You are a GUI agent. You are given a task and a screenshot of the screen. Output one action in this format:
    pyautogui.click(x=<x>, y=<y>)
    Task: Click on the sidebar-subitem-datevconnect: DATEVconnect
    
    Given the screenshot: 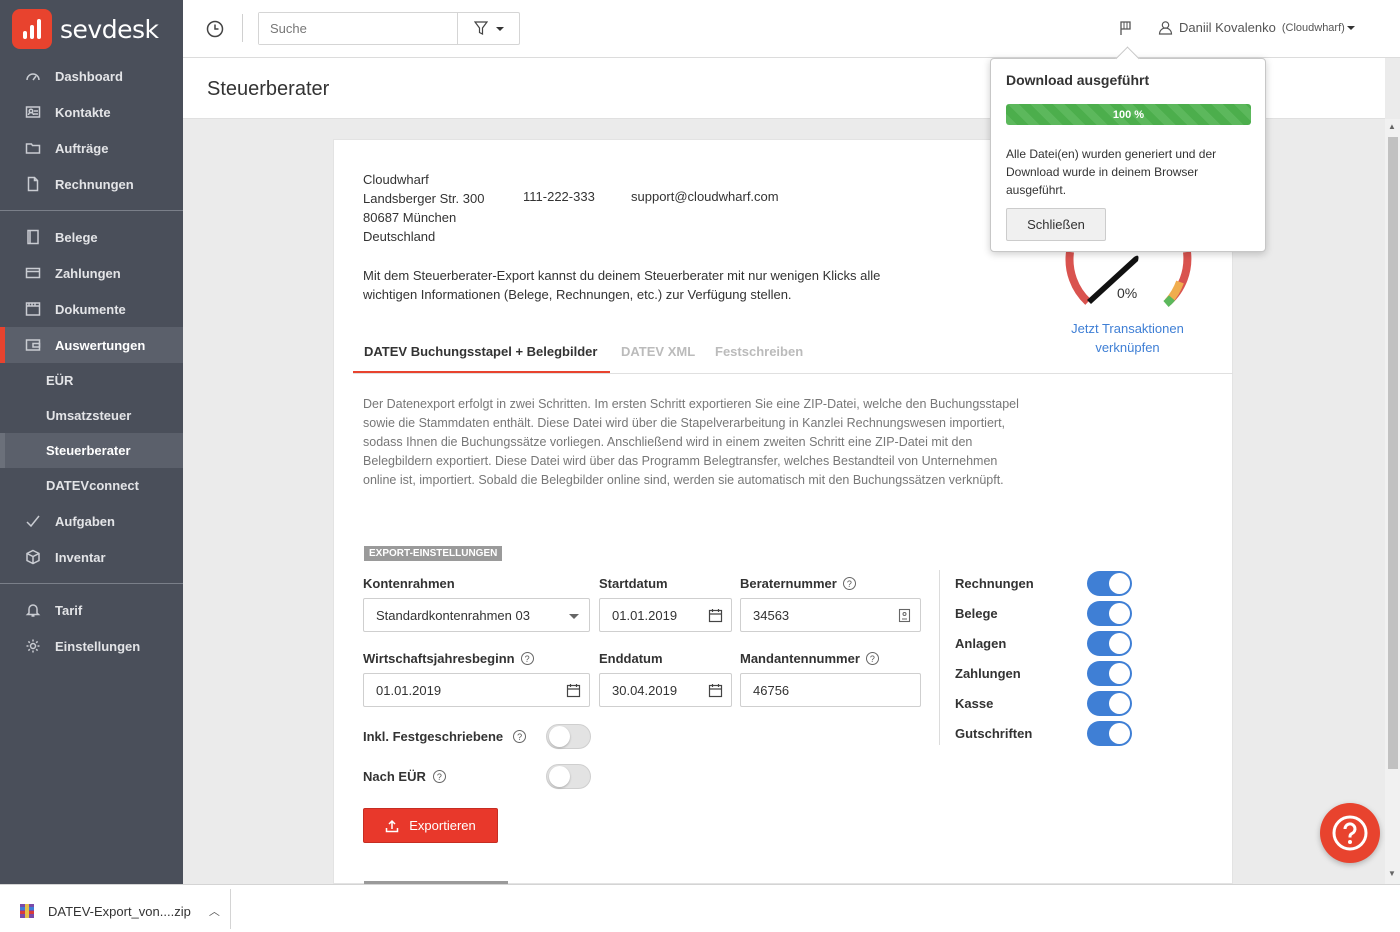 What is the action you would take?
    pyautogui.click(x=91, y=485)
    